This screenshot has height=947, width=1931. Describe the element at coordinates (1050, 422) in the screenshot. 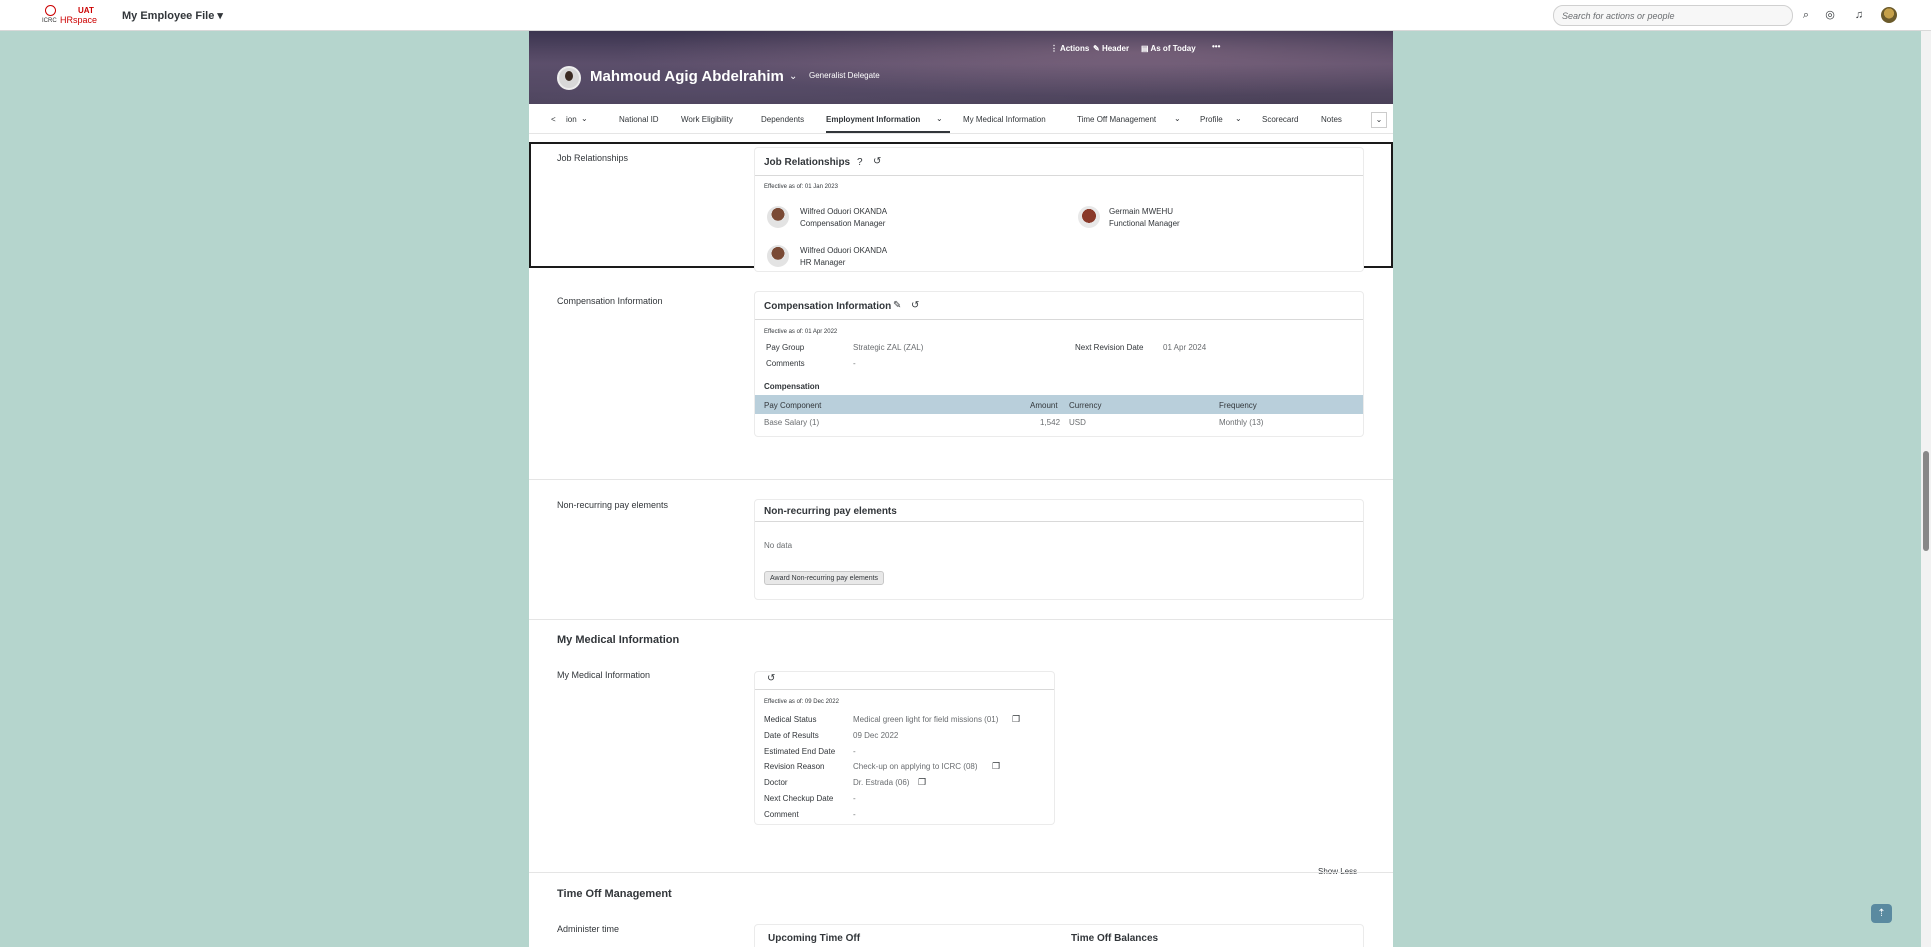

I see `table-cell: 1,542` at that location.